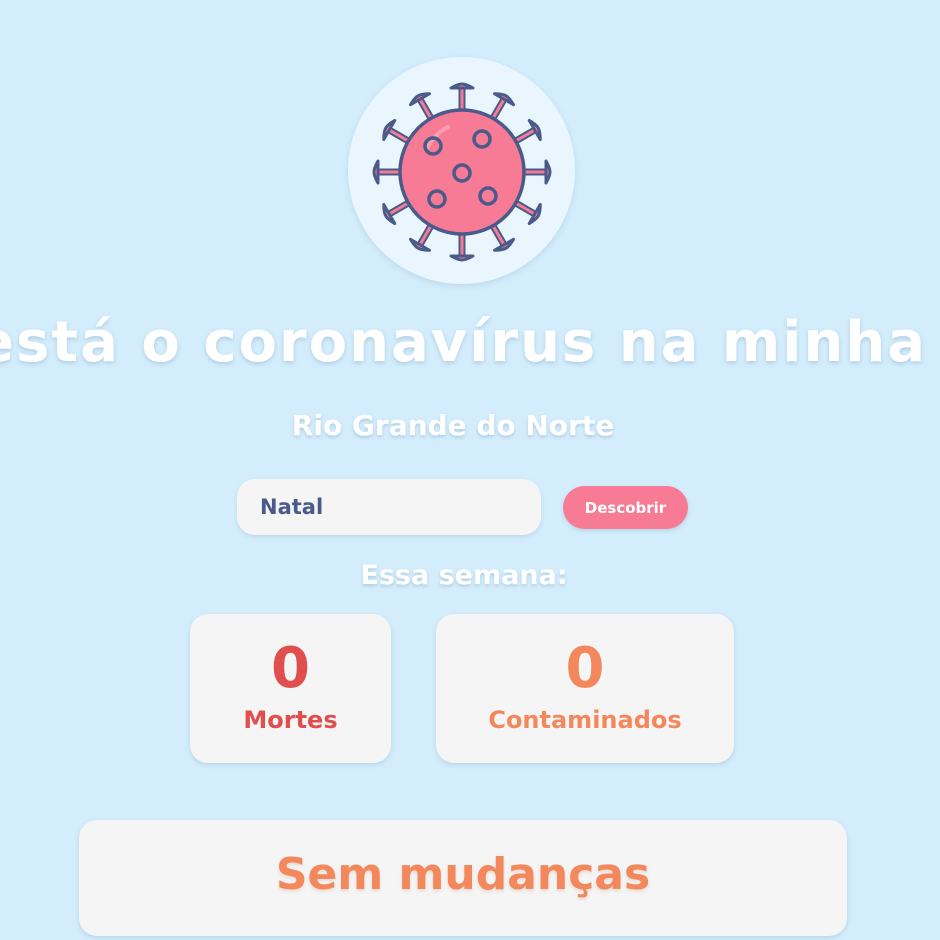 The width and height of the screenshot is (940, 940). I want to click on virus-icon, so click(462, 172).